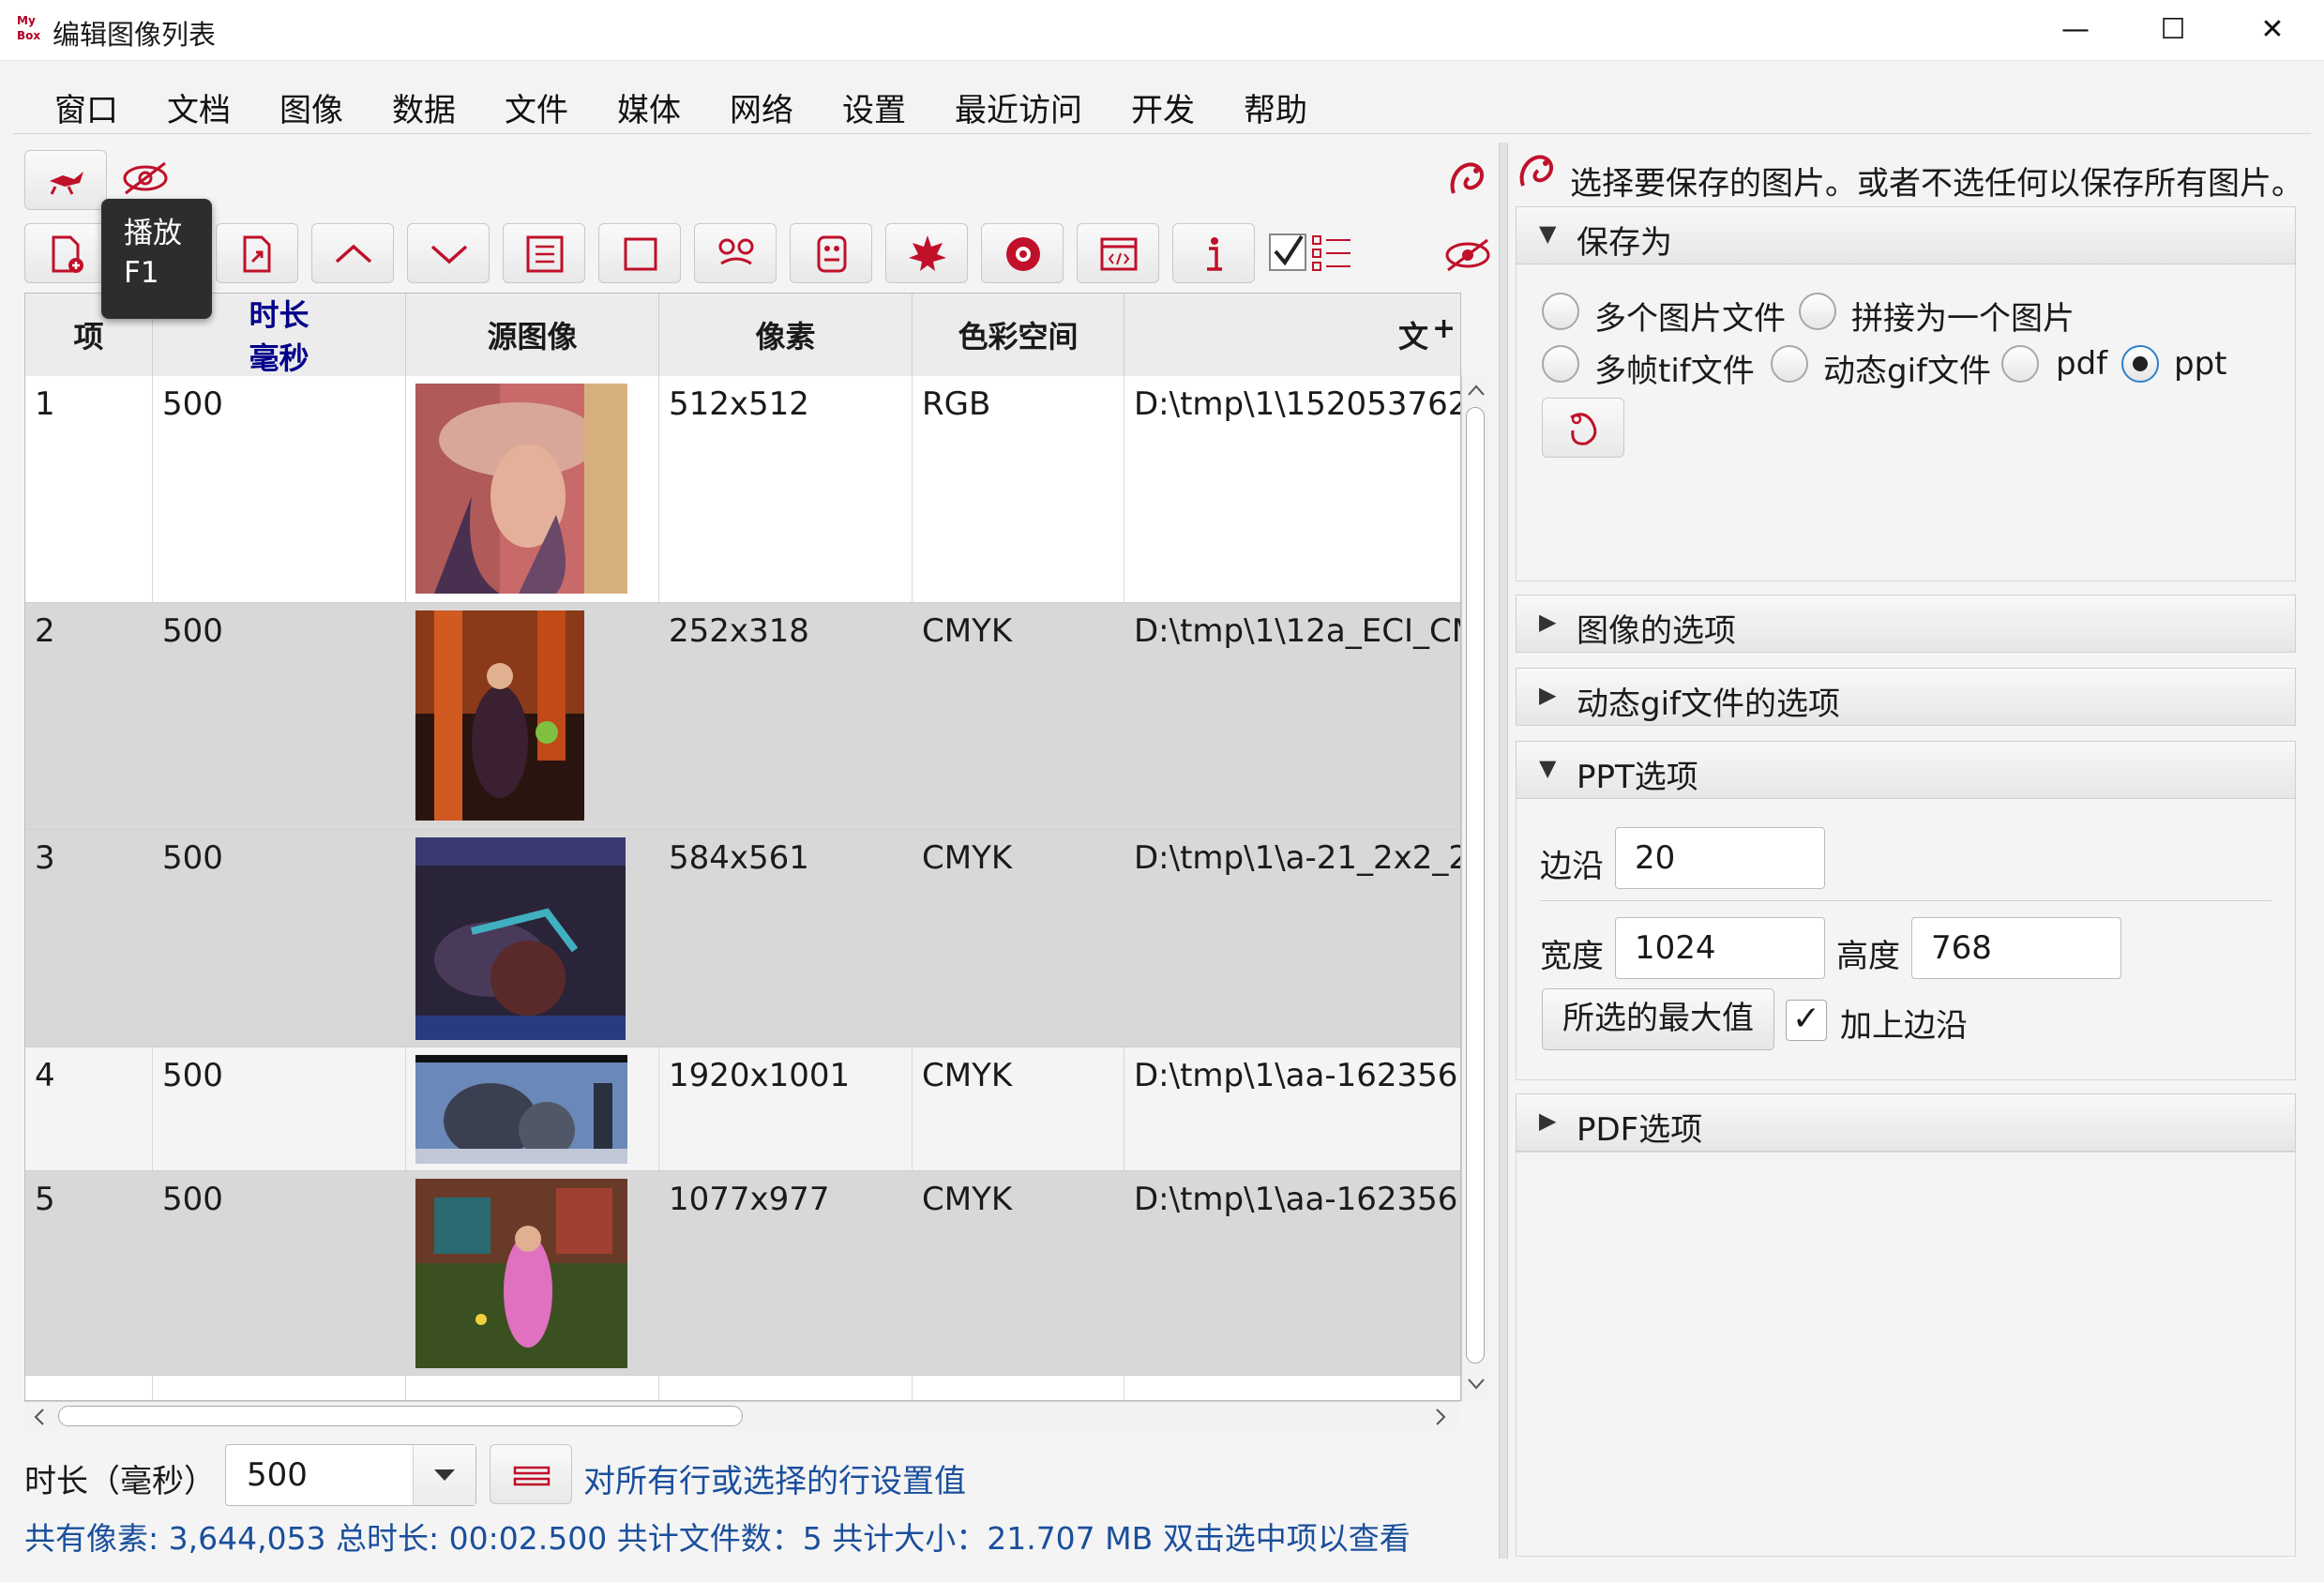  Describe the element at coordinates (89, 489) in the screenshot. I see `cell-item: 1` at that location.